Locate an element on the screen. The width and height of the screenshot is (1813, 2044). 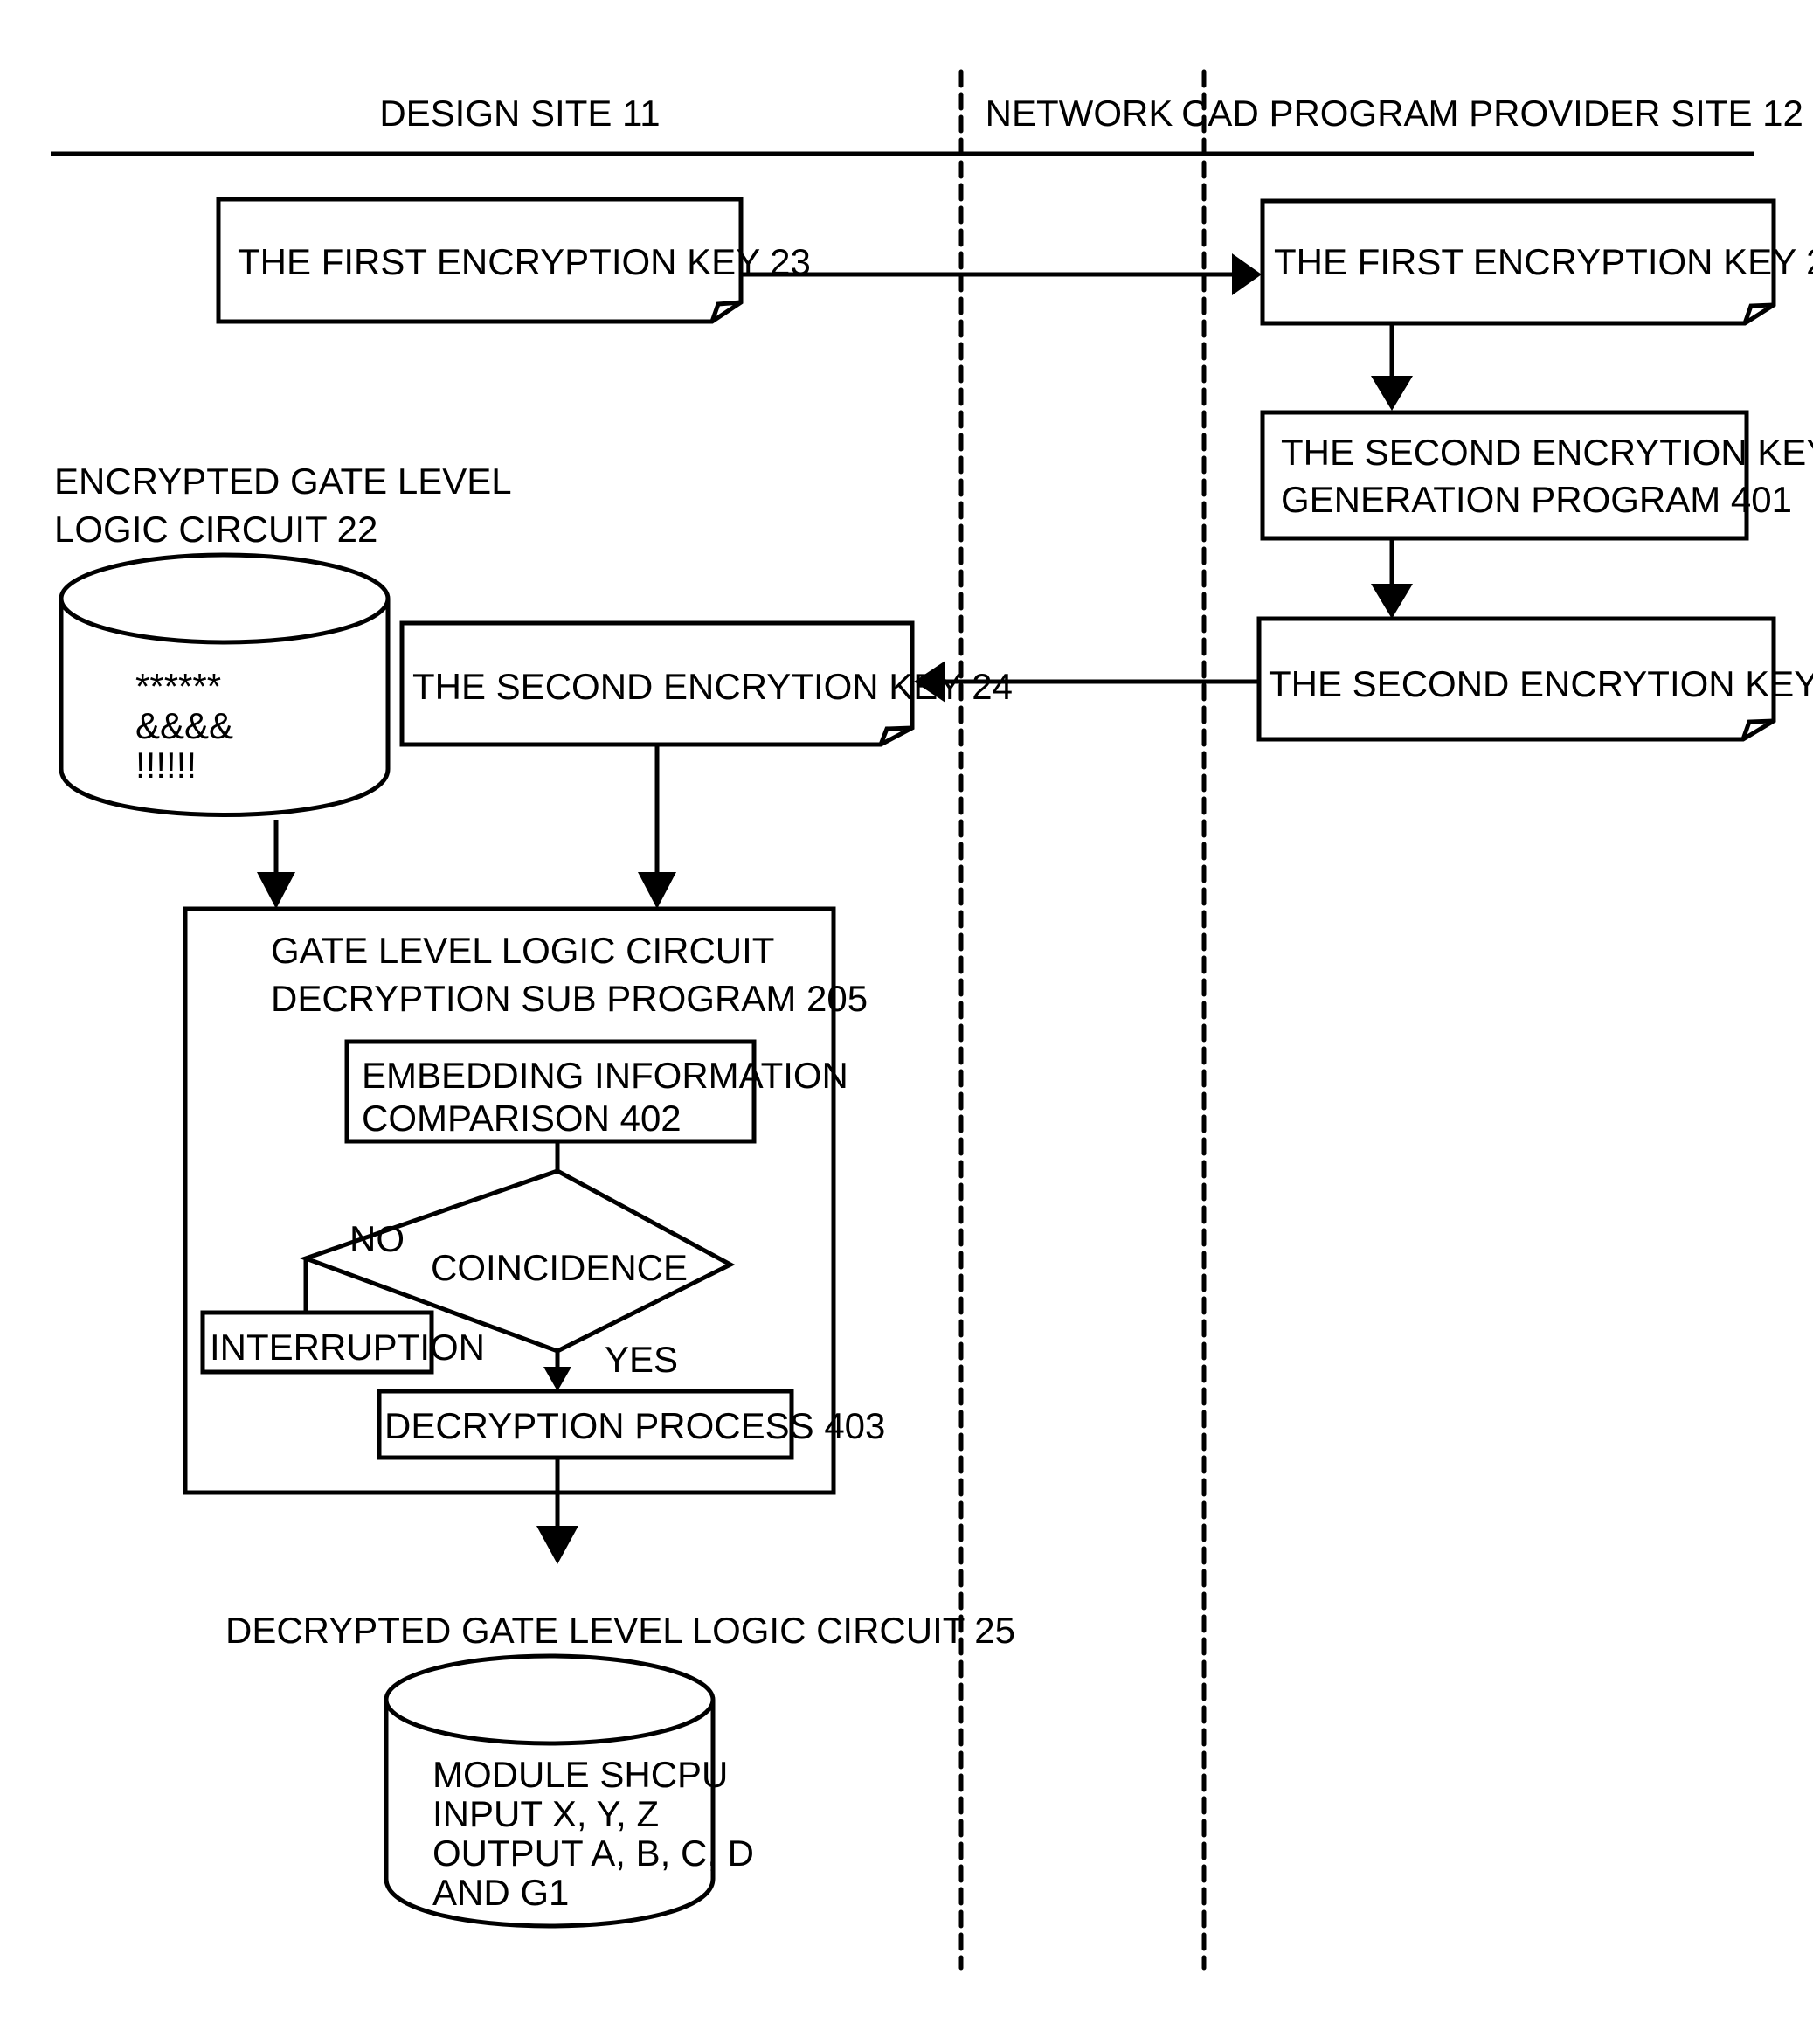
lane-header-network: NETWORK is located at coordinates (1079, 113).